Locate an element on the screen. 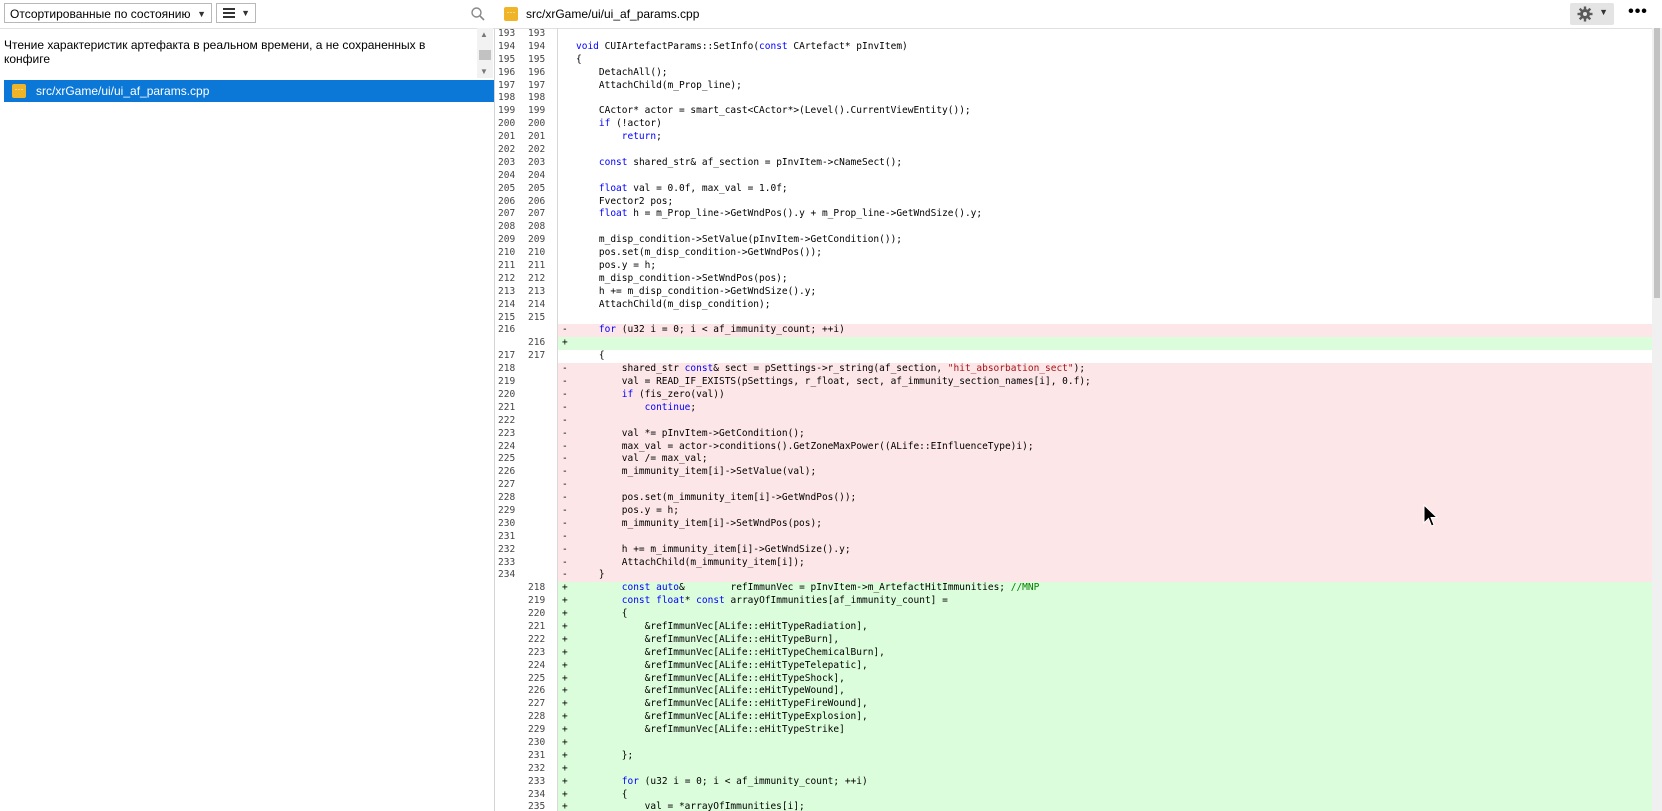 The image size is (1662, 811). diff-line-deleted: 226 - m_immunity_item[i]->SetValue(val); is located at coordinates (1073, 473).